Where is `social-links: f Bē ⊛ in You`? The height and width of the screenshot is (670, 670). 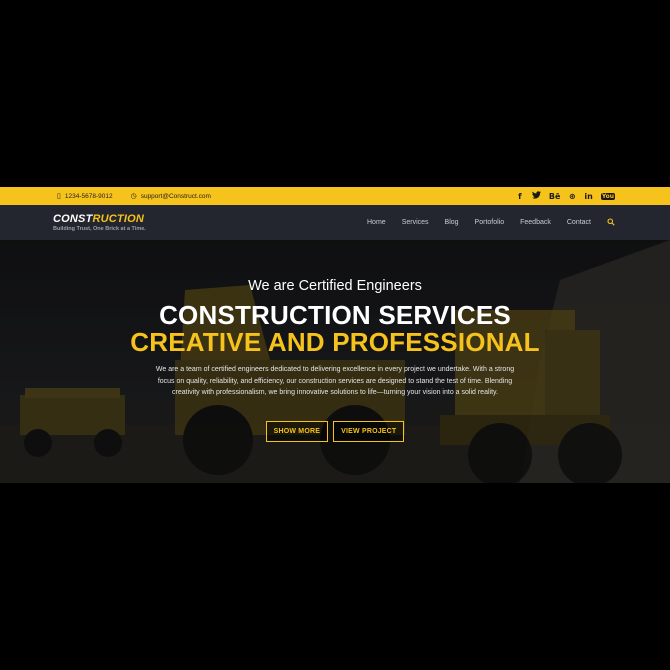 social-links: f Bē ⊛ in You is located at coordinates (565, 196).